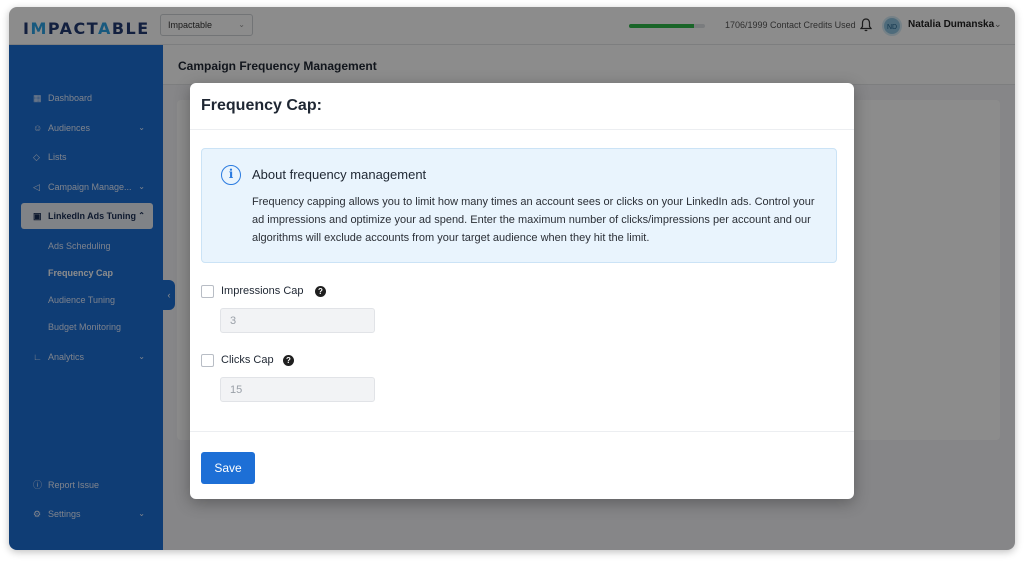 Image resolution: width=1024 pixels, height=563 pixels. What do you see at coordinates (262, 291) in the screenshot?
I see `impressions-cap-label: Impressions Cap` at bounding box center [262, 291].